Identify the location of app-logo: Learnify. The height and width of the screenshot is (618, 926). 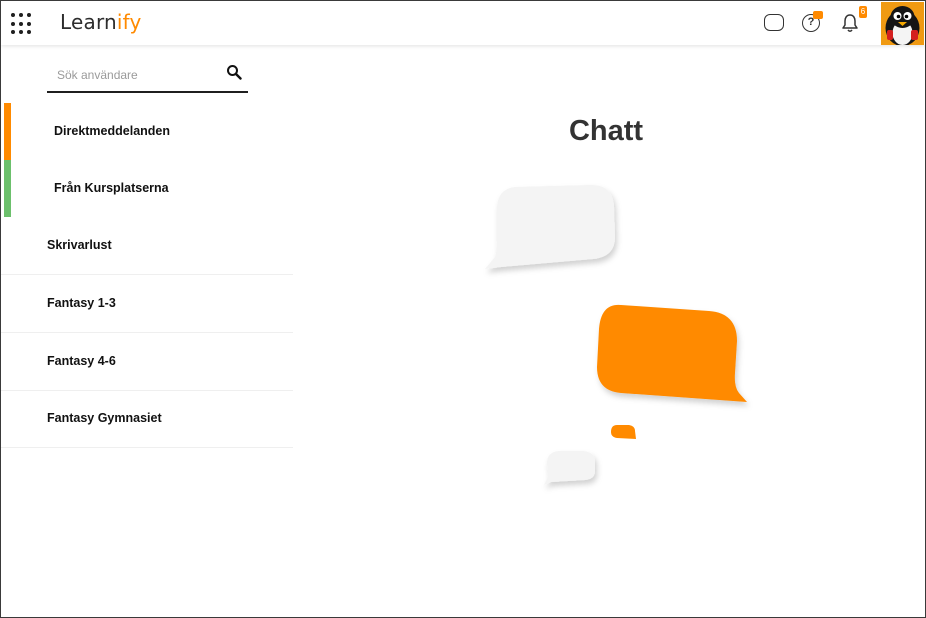
(101, 22).